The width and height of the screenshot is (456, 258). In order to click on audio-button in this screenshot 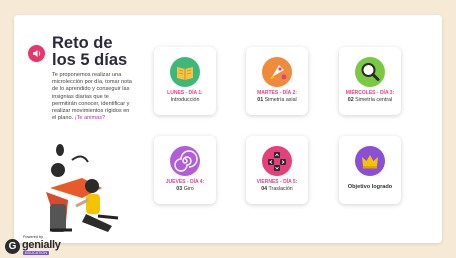, I will do `click(36, 53)`.